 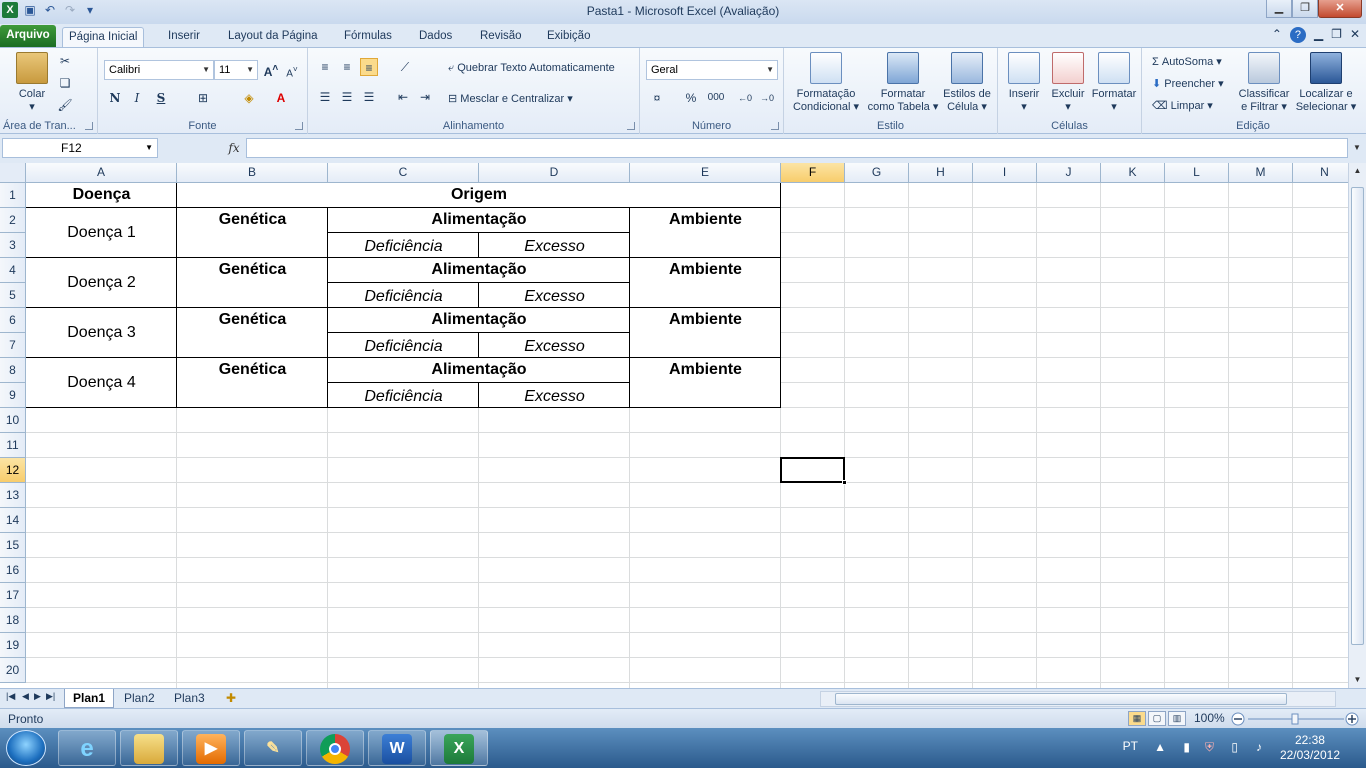 What do you see at coordinates (479, 195) in the screenshot?
I see `cell-b1: Origem` at bounding box center [479, 195].